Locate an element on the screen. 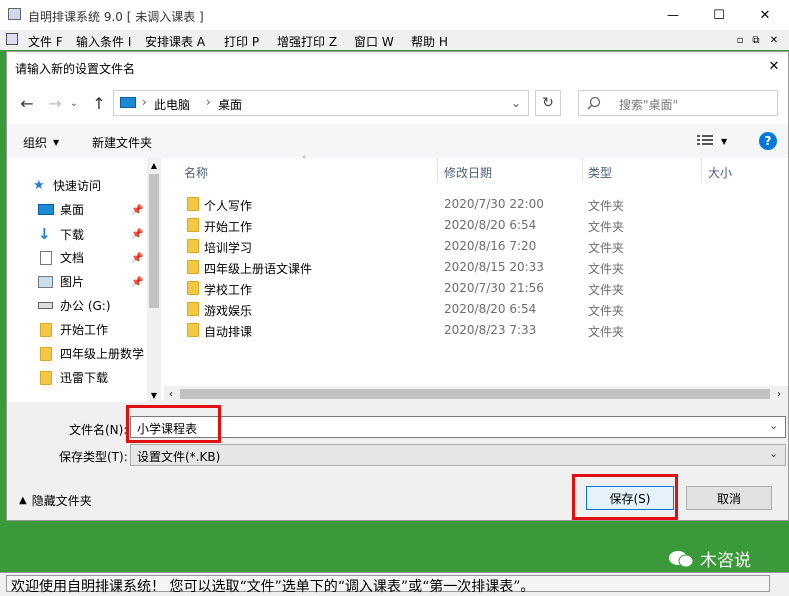  file-date: 2020/7/30 22:00 is located at coordinates (494, 204).